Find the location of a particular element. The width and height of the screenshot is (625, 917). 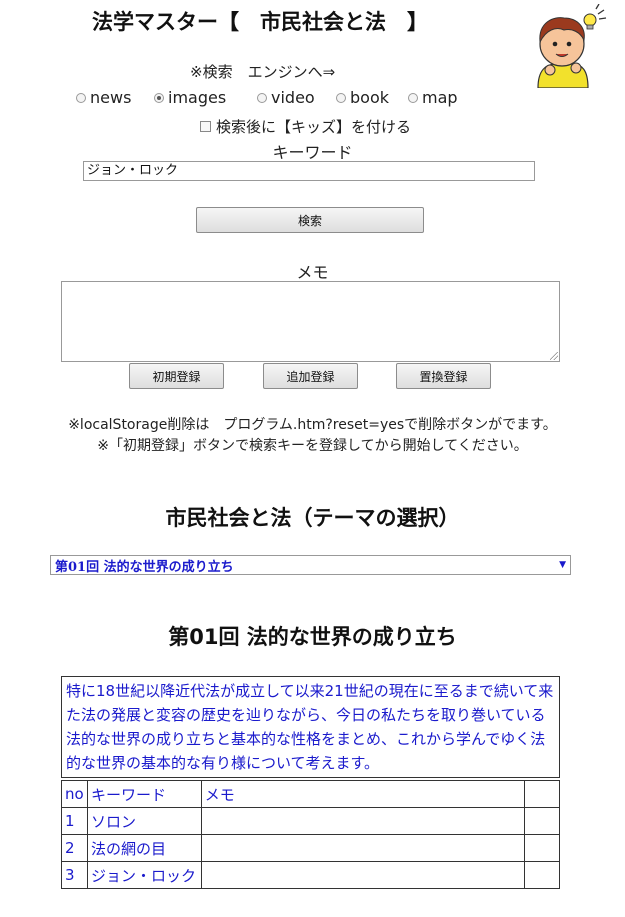

table-header-row: no キーワード メモ is located at coordinates (310, 794).